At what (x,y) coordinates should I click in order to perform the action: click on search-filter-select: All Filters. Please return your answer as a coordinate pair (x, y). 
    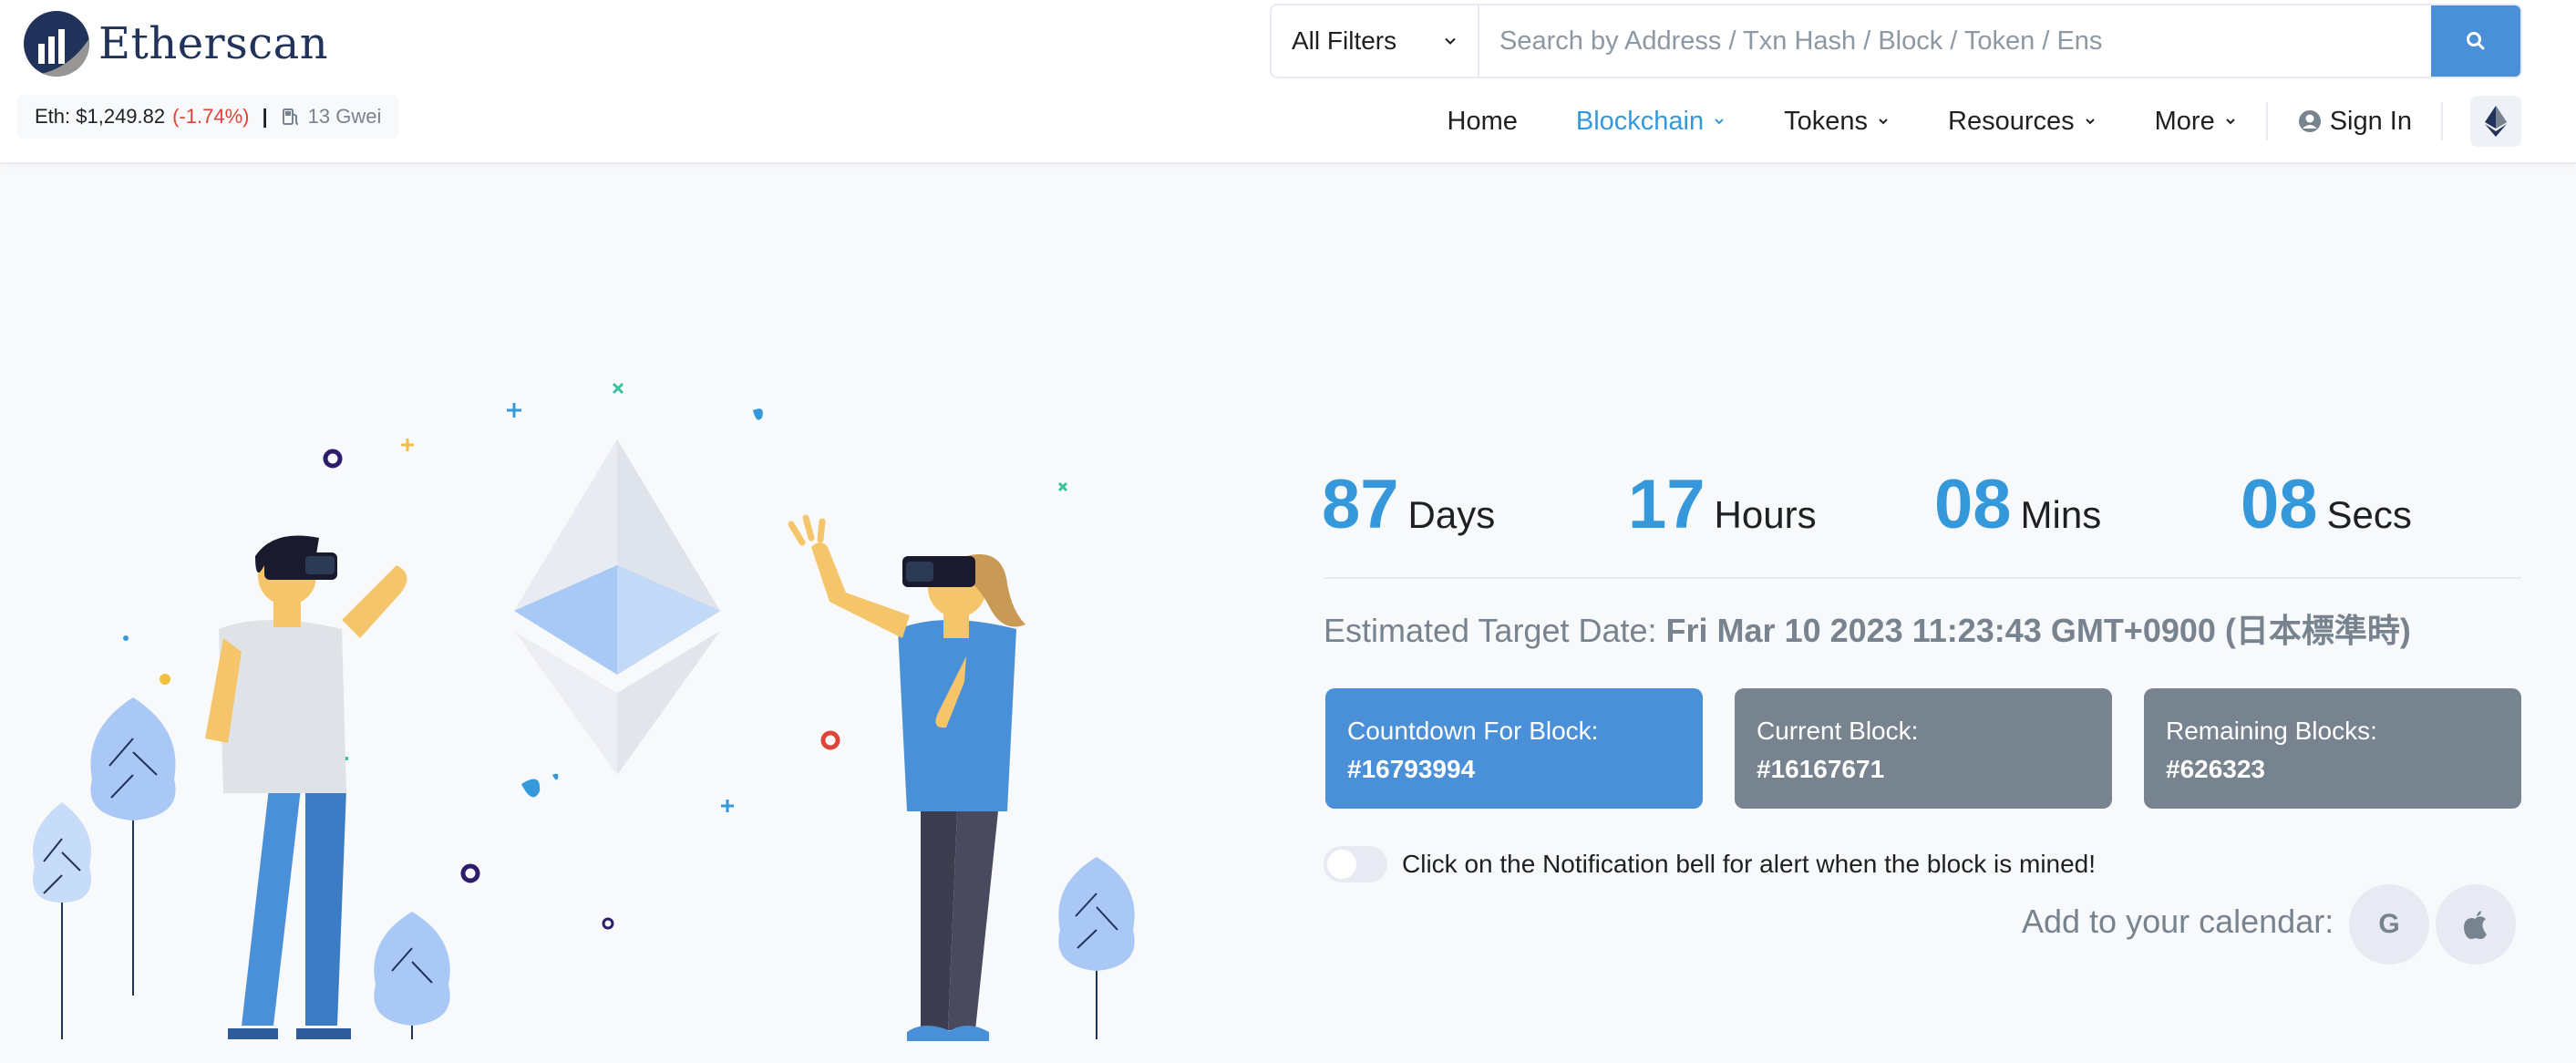
    Looking at the image, I should click on (1375, 41).